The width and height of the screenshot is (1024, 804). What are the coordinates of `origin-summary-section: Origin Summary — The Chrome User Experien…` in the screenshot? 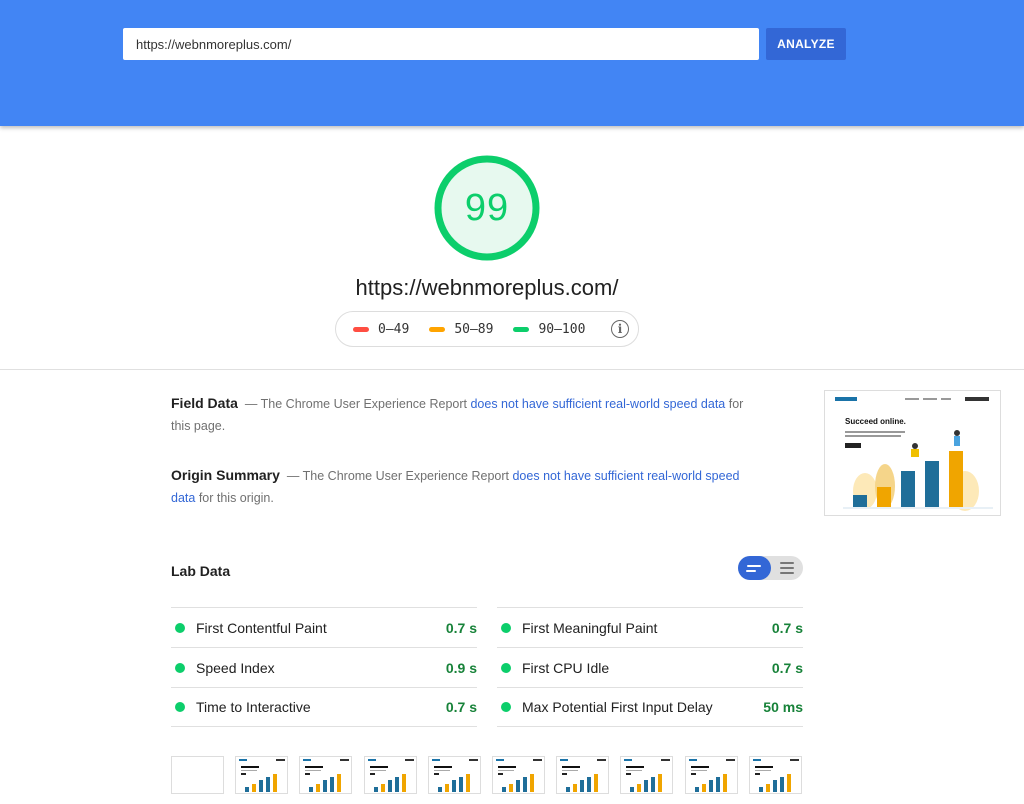 It's located at (458, 486).